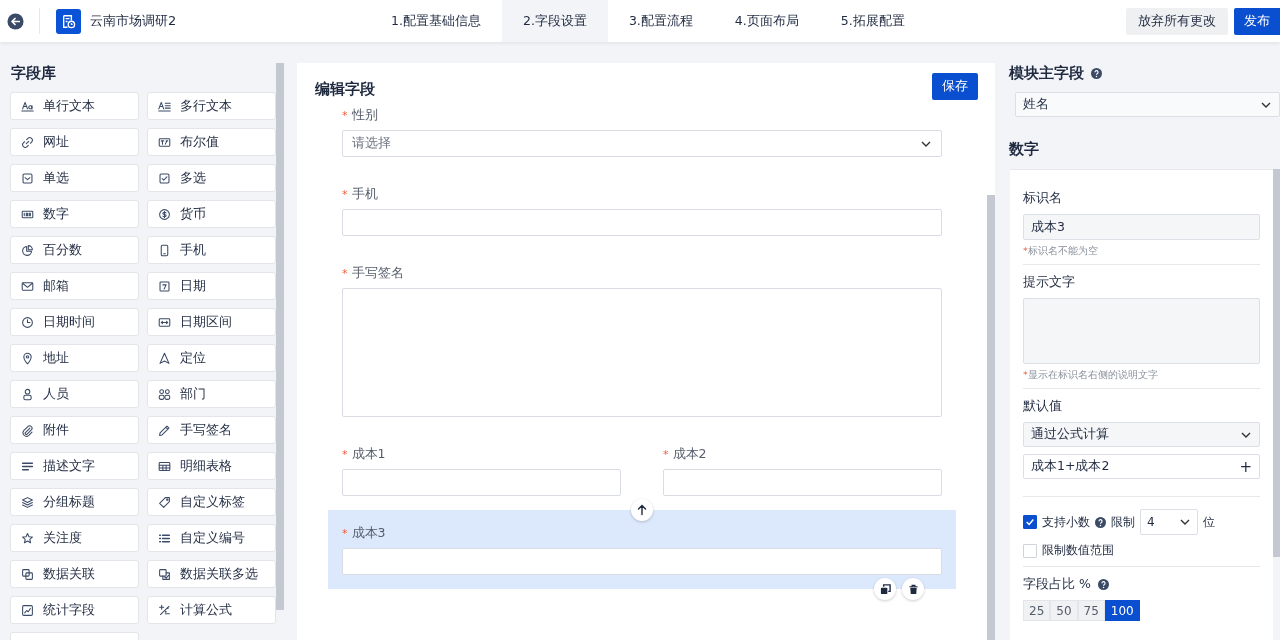  Describe the element at coordinates (1169, 522) in the screenshot. I see `decimal-places-select: 4` at that location.